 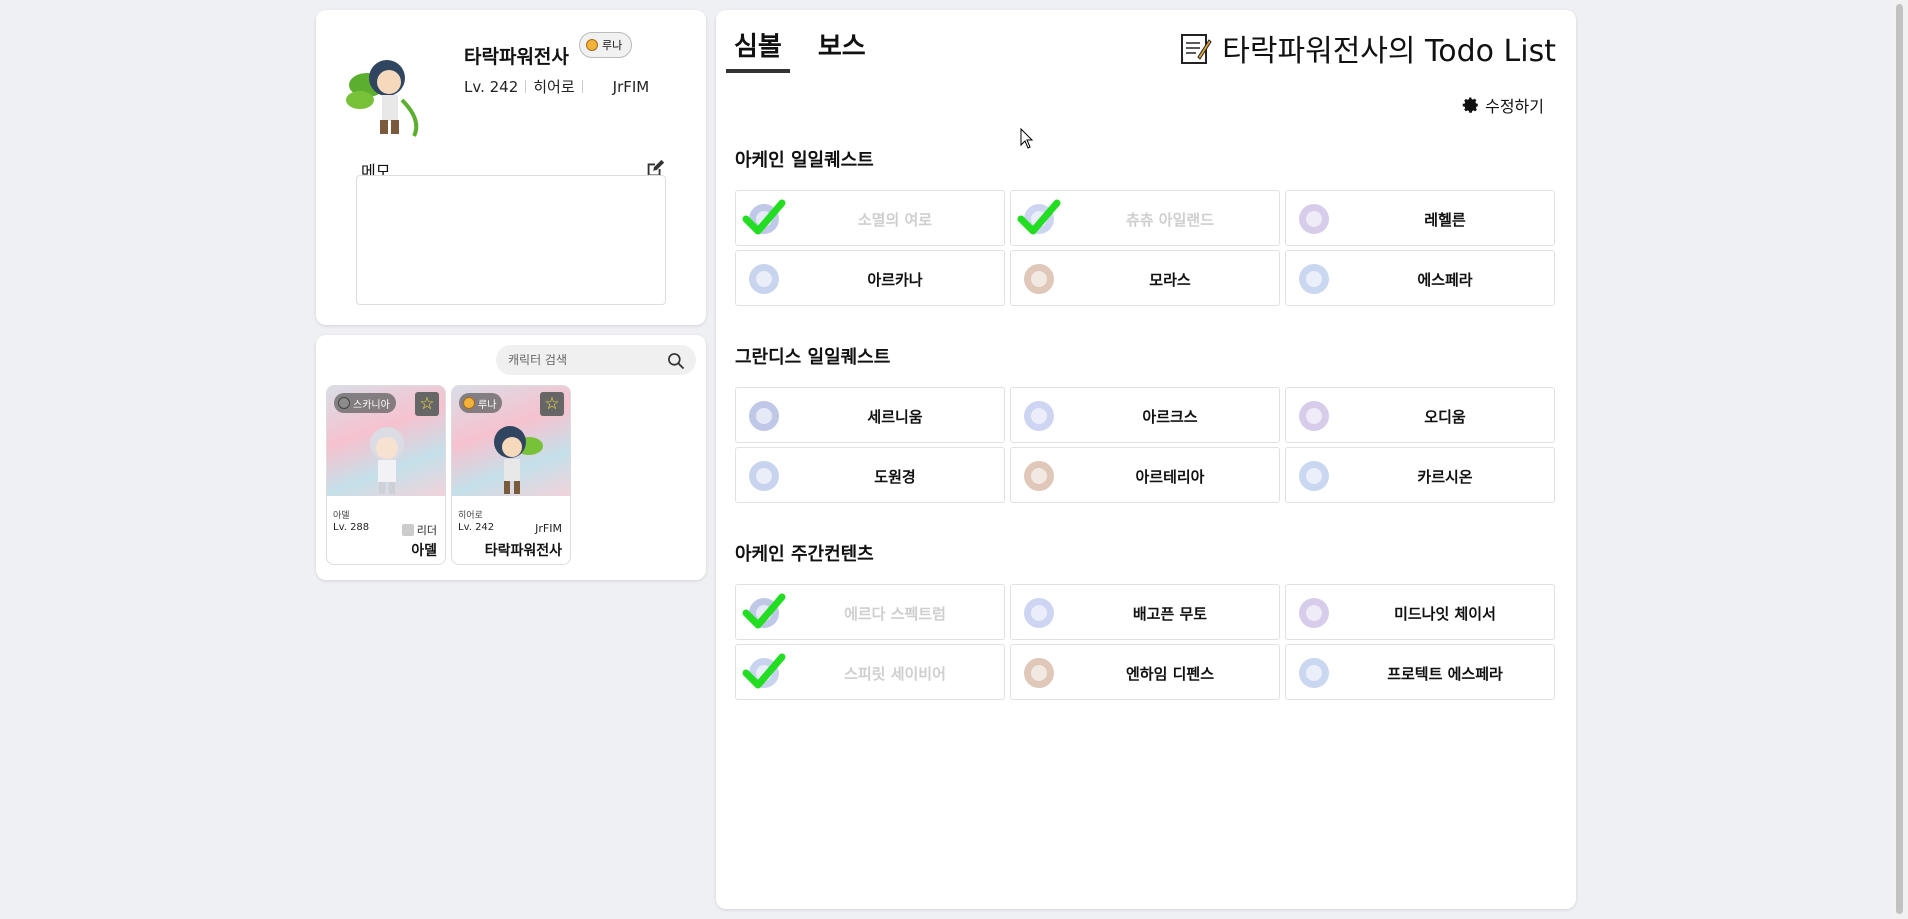 I want to click on memo-pad-icon, so click(x=1196, y=49).